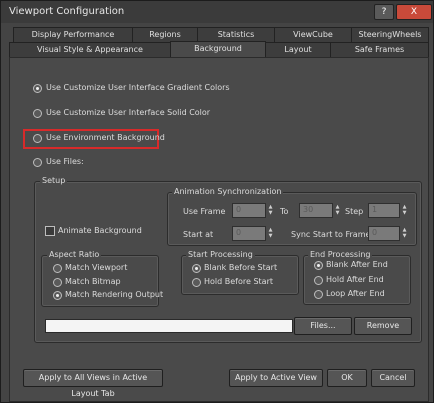 The width and height of the screenshot is (434, 403). Describe the element at coordinates (357, 264) in the screenshot. I see `blank-after-end-label: Blank After End` at that location.